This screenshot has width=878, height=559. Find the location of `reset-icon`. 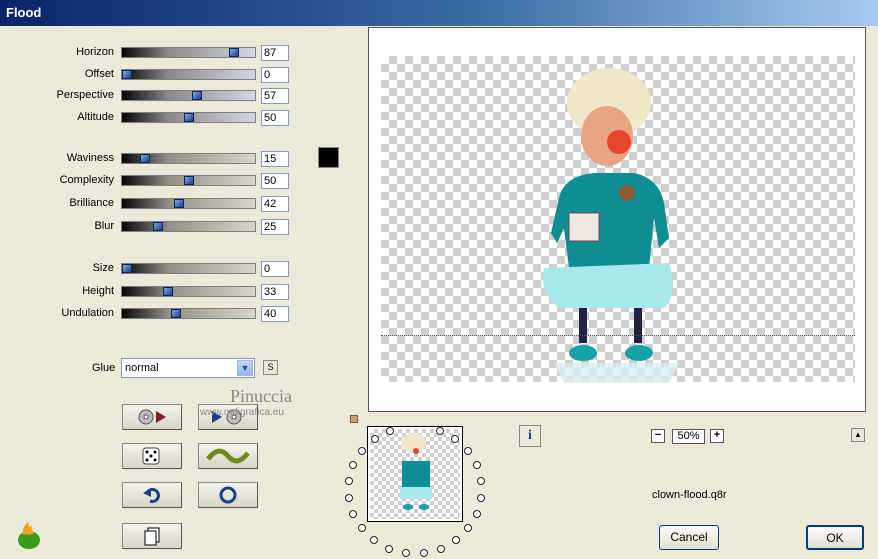

reset-icon is located at coordinates (228, 495).